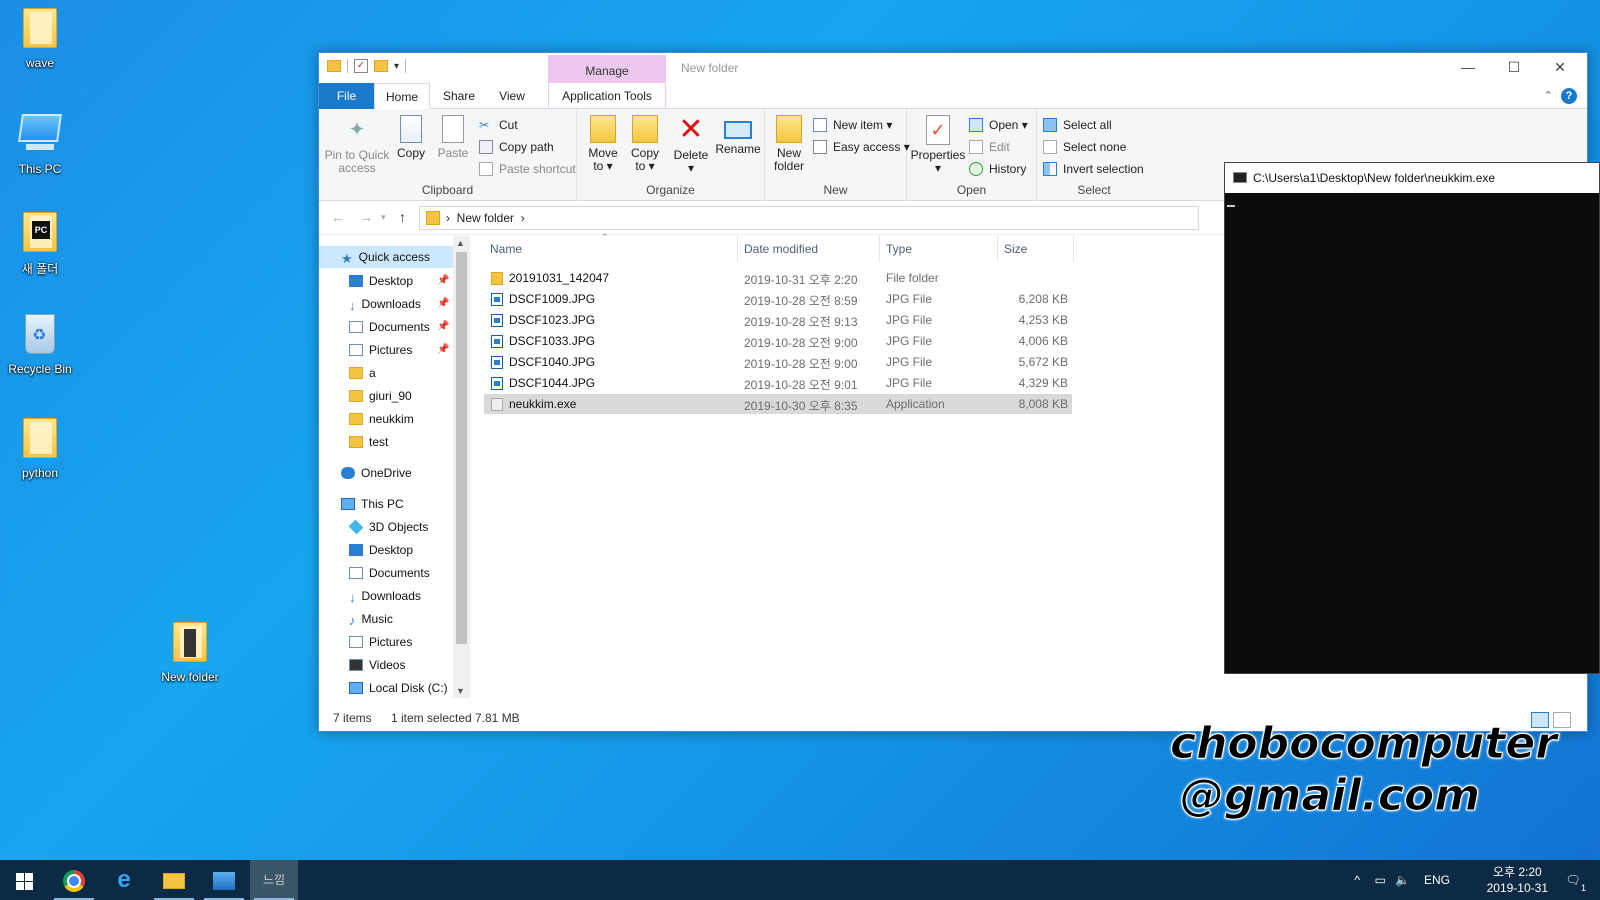 The width and height of the screenshot is (1600, 900). What do you see at coordinates (1093, 169) in the screenshot?
I see `invert-selection-button: Invert selection` at bounding box center [1093, 169].